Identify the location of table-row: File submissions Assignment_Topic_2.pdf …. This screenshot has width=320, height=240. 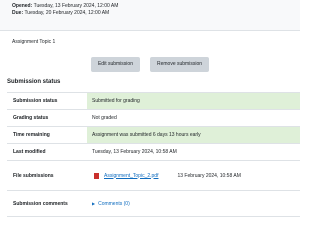
(153, 175).